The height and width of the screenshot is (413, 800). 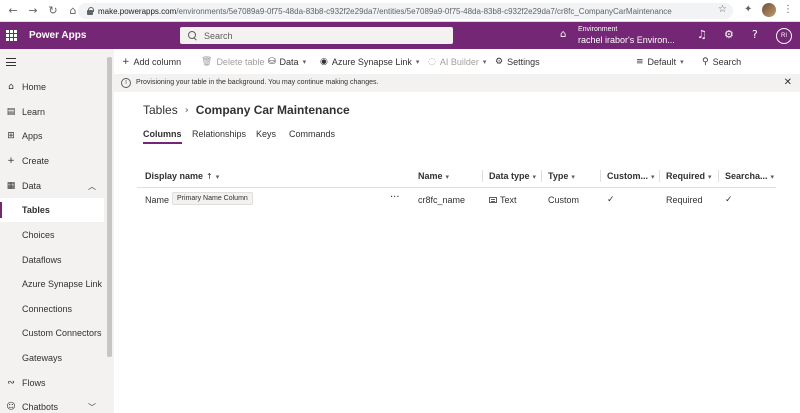 I want to click on azure-synapse-link-label: Azure Synapse Link, so click(x=371, y=62).